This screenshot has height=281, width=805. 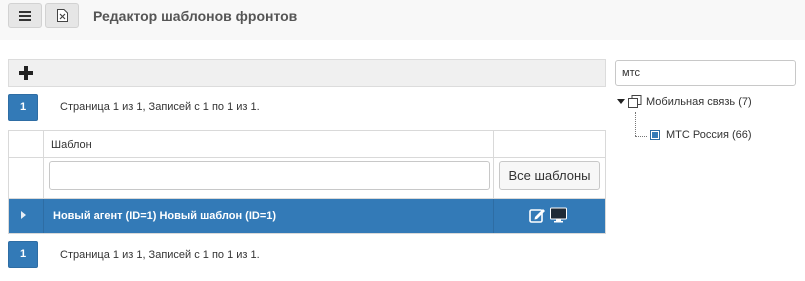 What do you see at coordinates (195, 16) in the screenshot?
I see `page-title: Редактор шаблонов фронтов` at bounding box center [195, 16].